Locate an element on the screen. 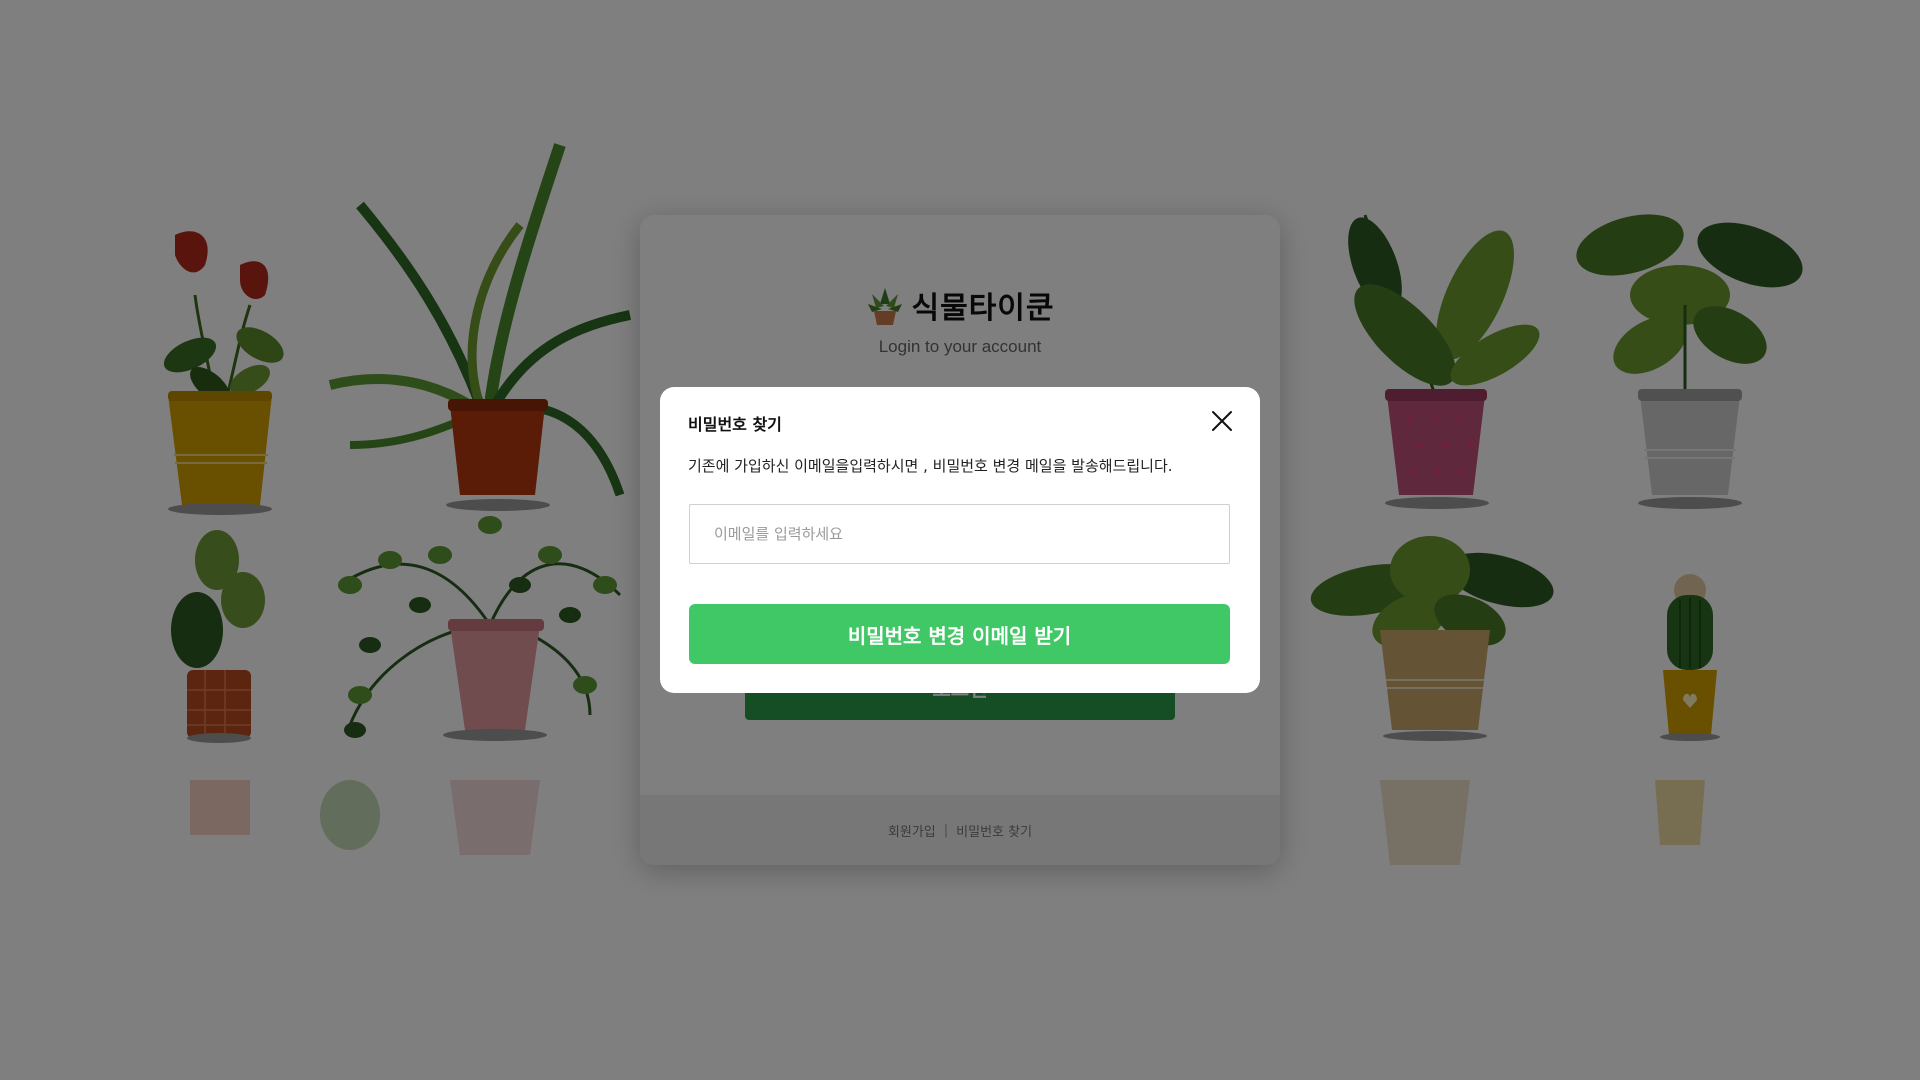 The height and width of the screenshot is (1080, 1920). send-reset-email-button: 비밀번호 변경 이메일 받기 is located at coordinates (959, 634).